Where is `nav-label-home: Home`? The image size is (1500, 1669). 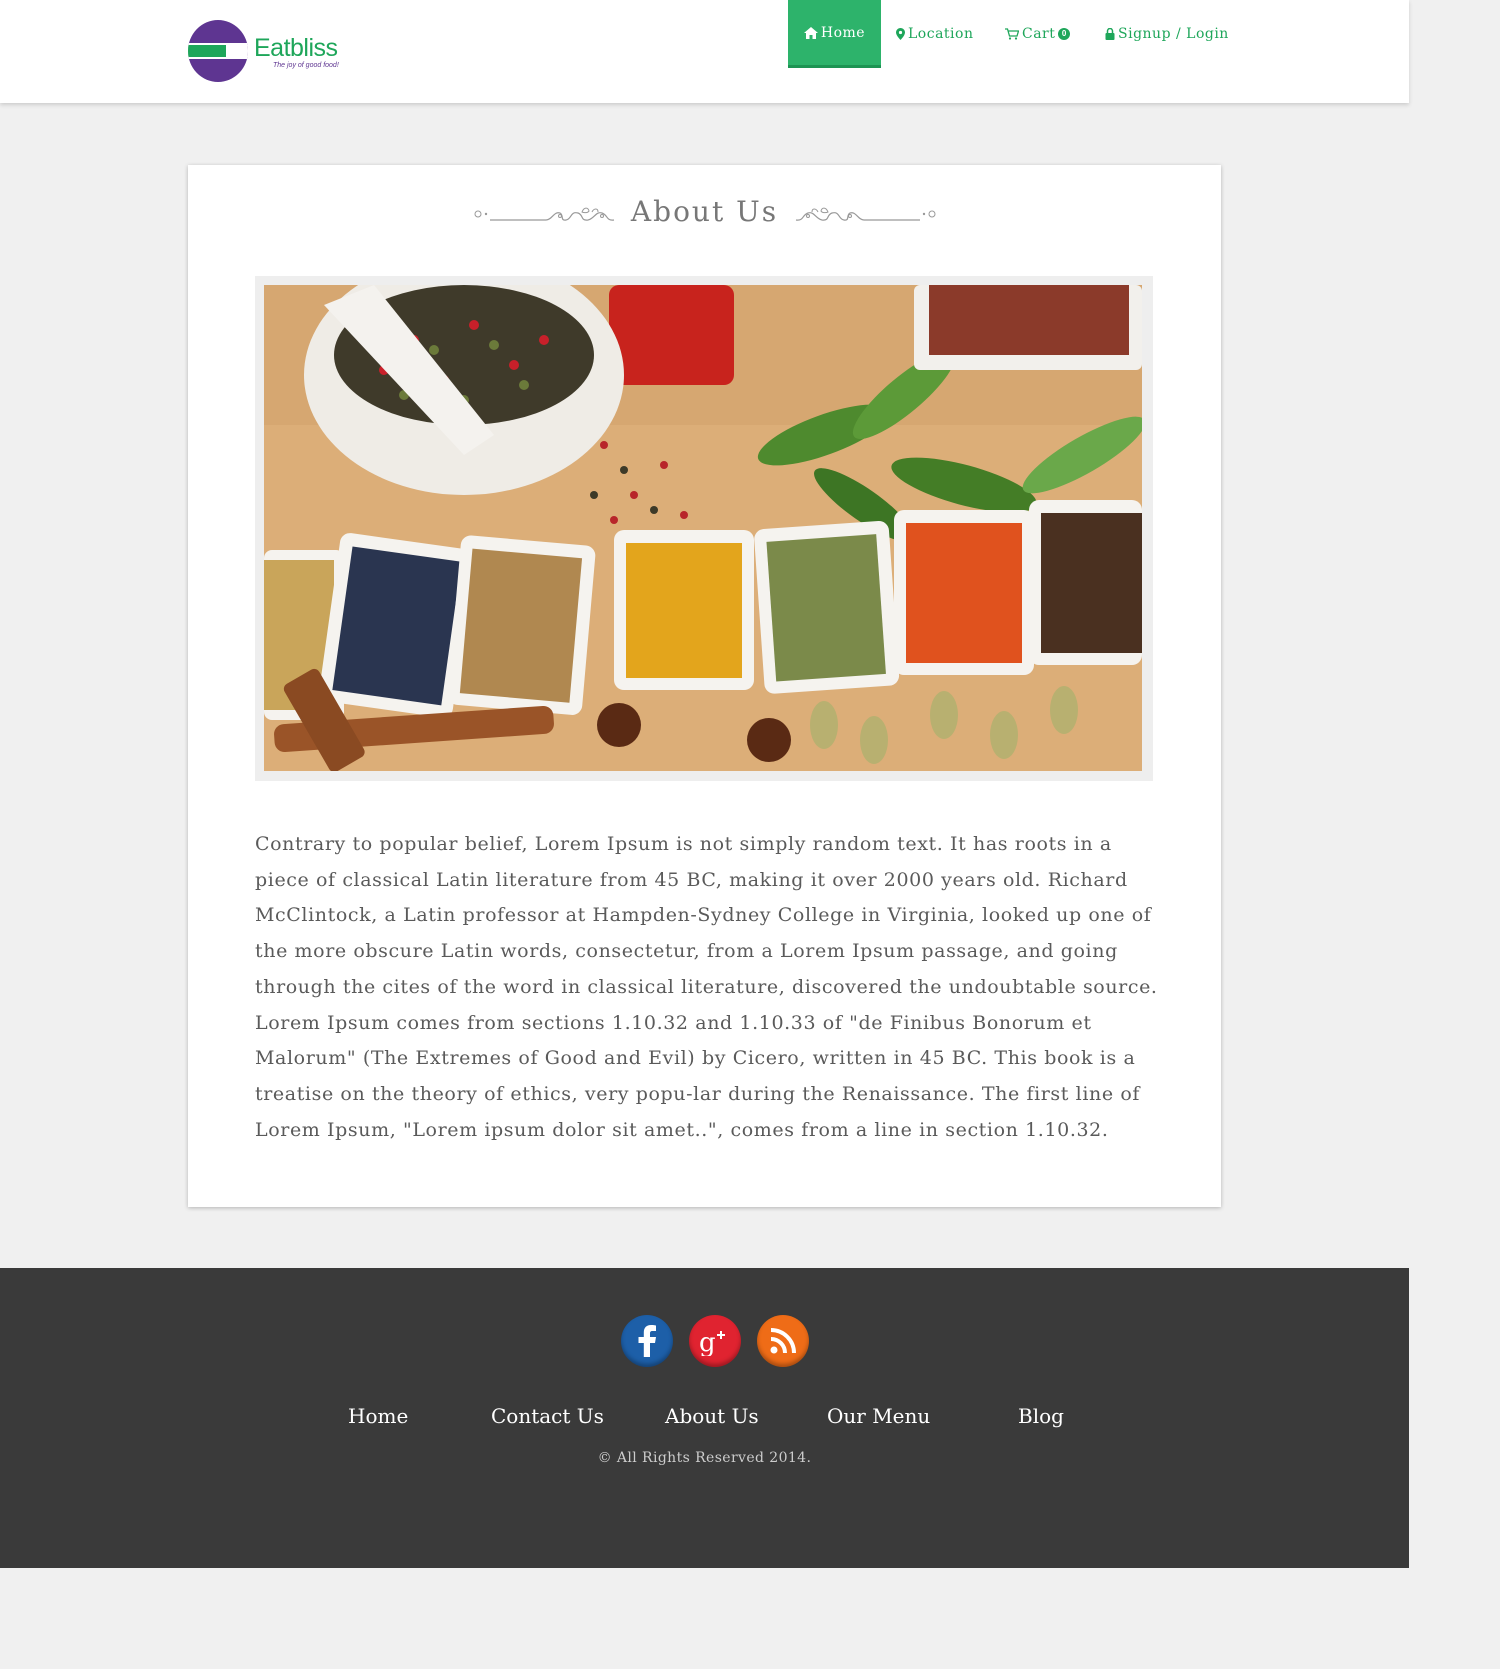 nav-label-home: Home is located at coordinates (843, 32).